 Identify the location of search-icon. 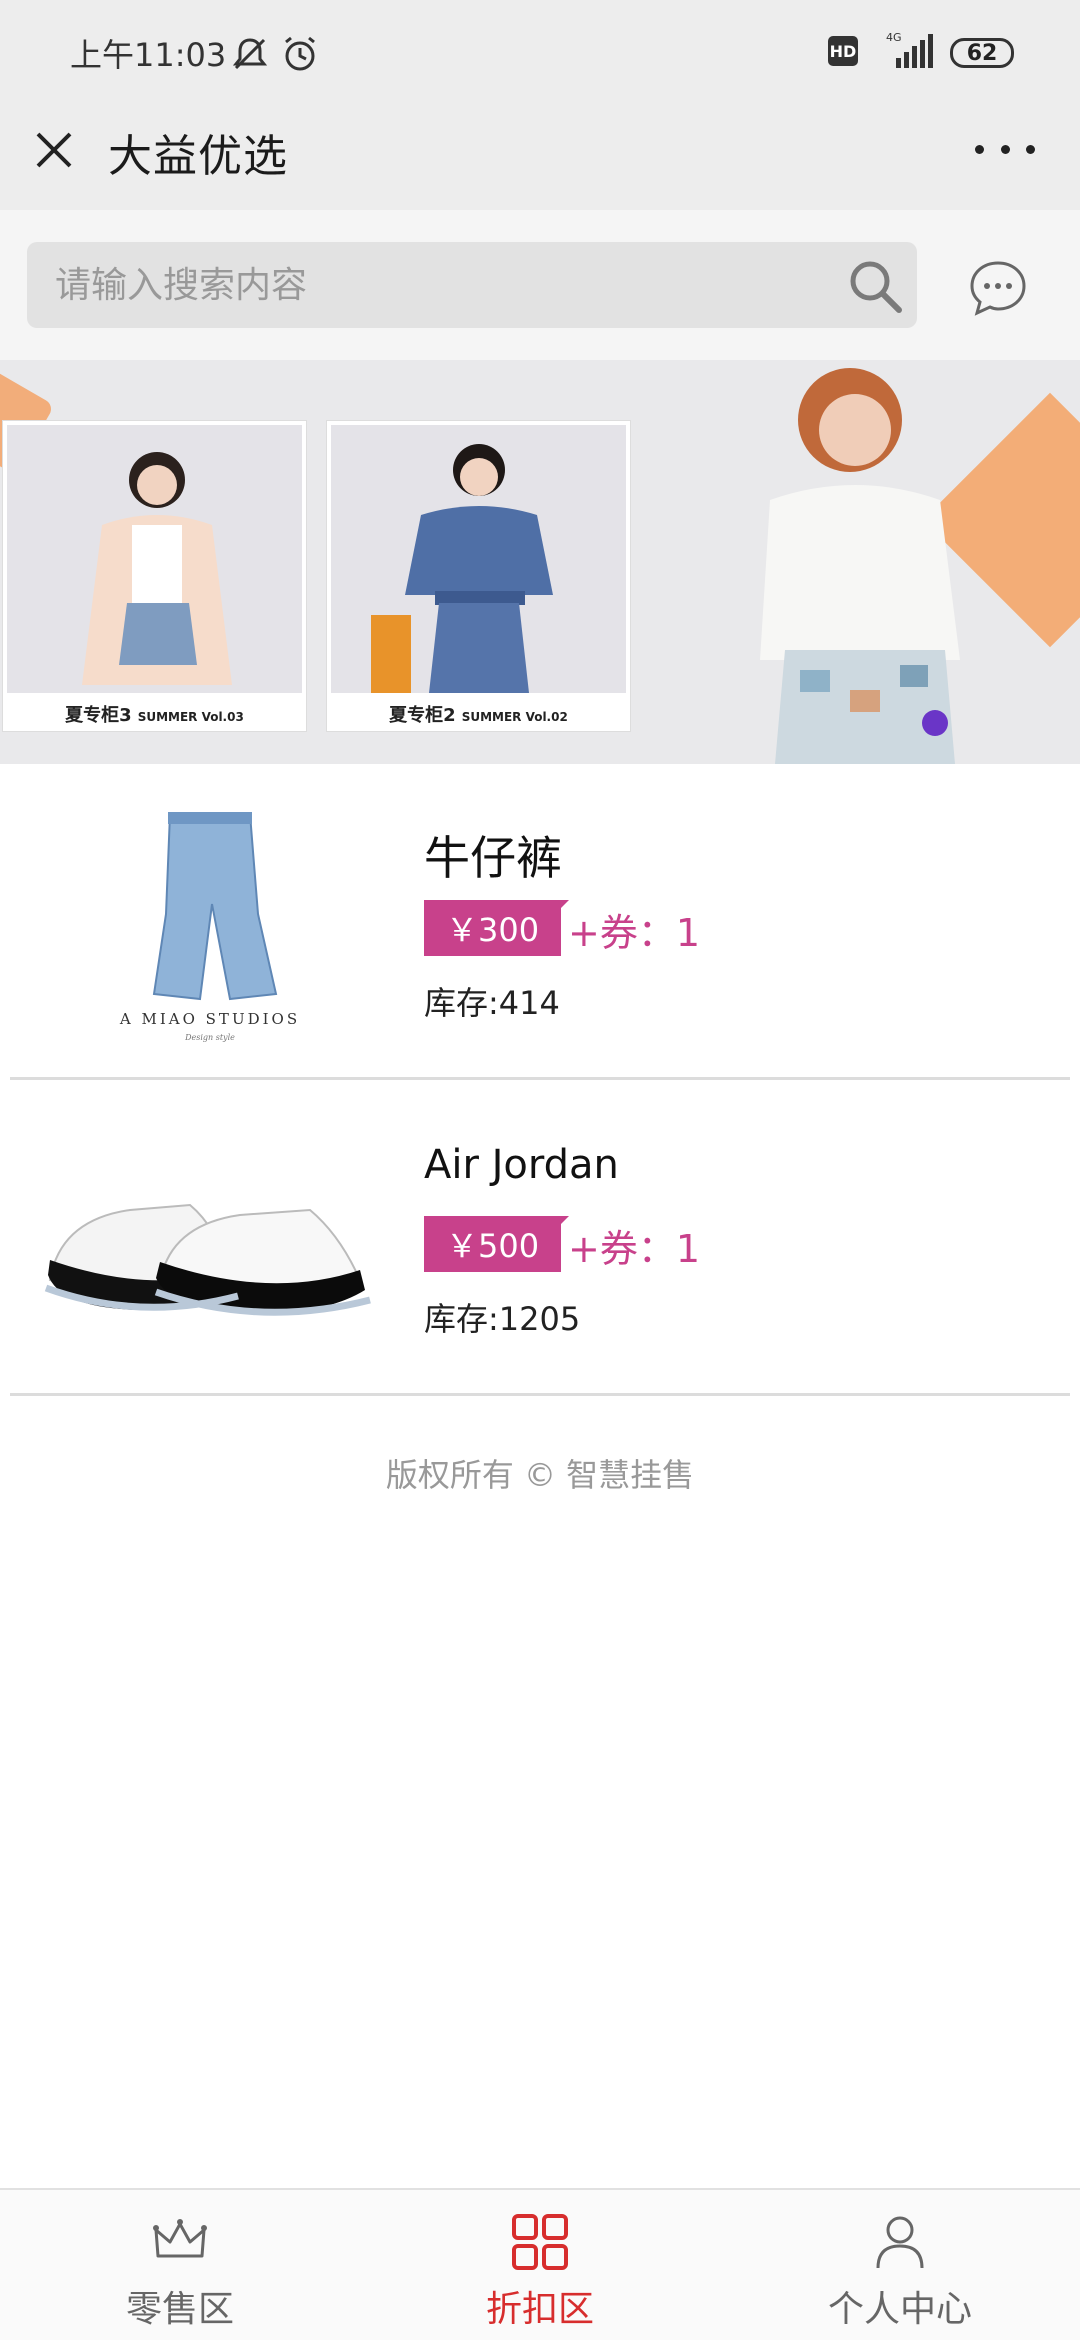
(875, 286).